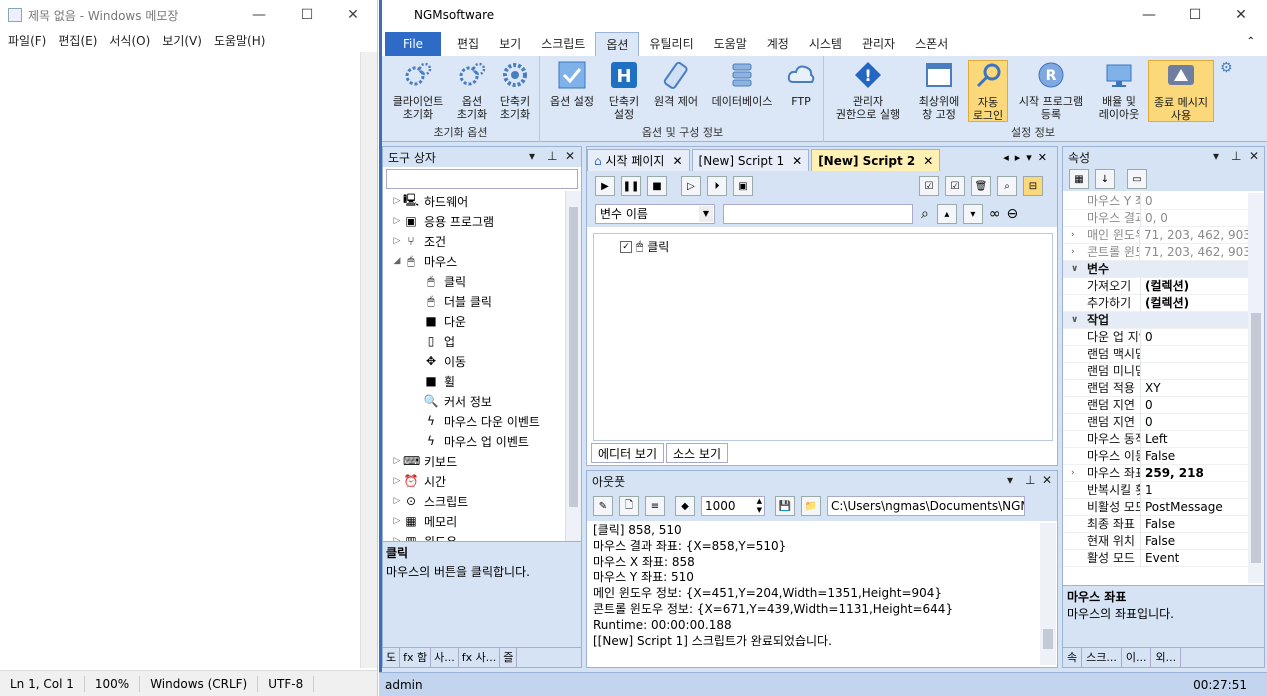 The width and height of the screenshot is (1267, 696). What do you see at coordinates (823, 337) in the screenshot?
I see `script-canvas: ✓ 🖱 클릭` at bounding box center [823, 337].